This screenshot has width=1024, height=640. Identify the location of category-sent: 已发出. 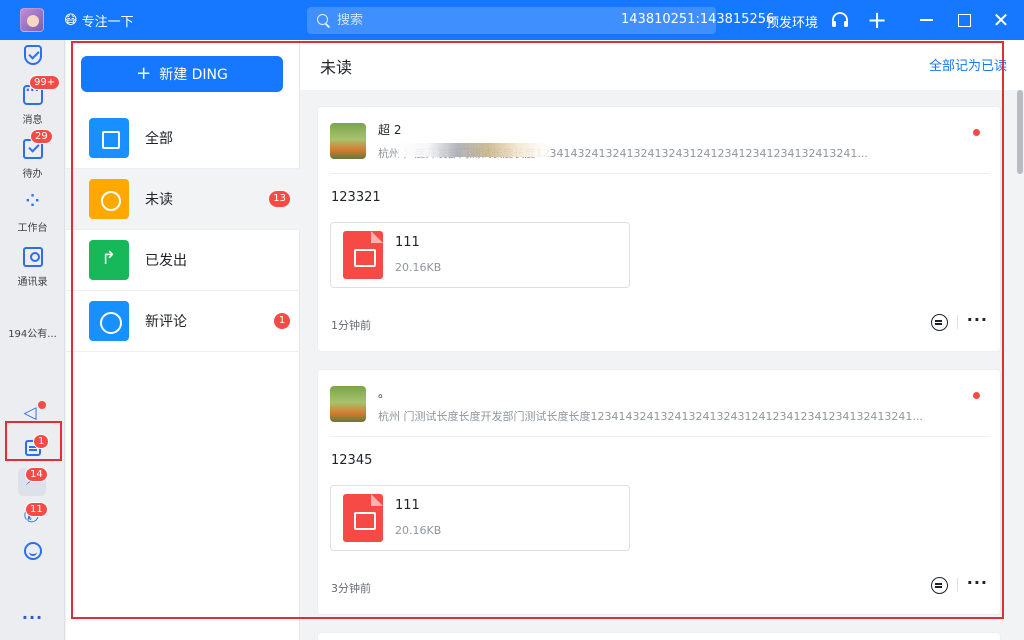
(183, 260).